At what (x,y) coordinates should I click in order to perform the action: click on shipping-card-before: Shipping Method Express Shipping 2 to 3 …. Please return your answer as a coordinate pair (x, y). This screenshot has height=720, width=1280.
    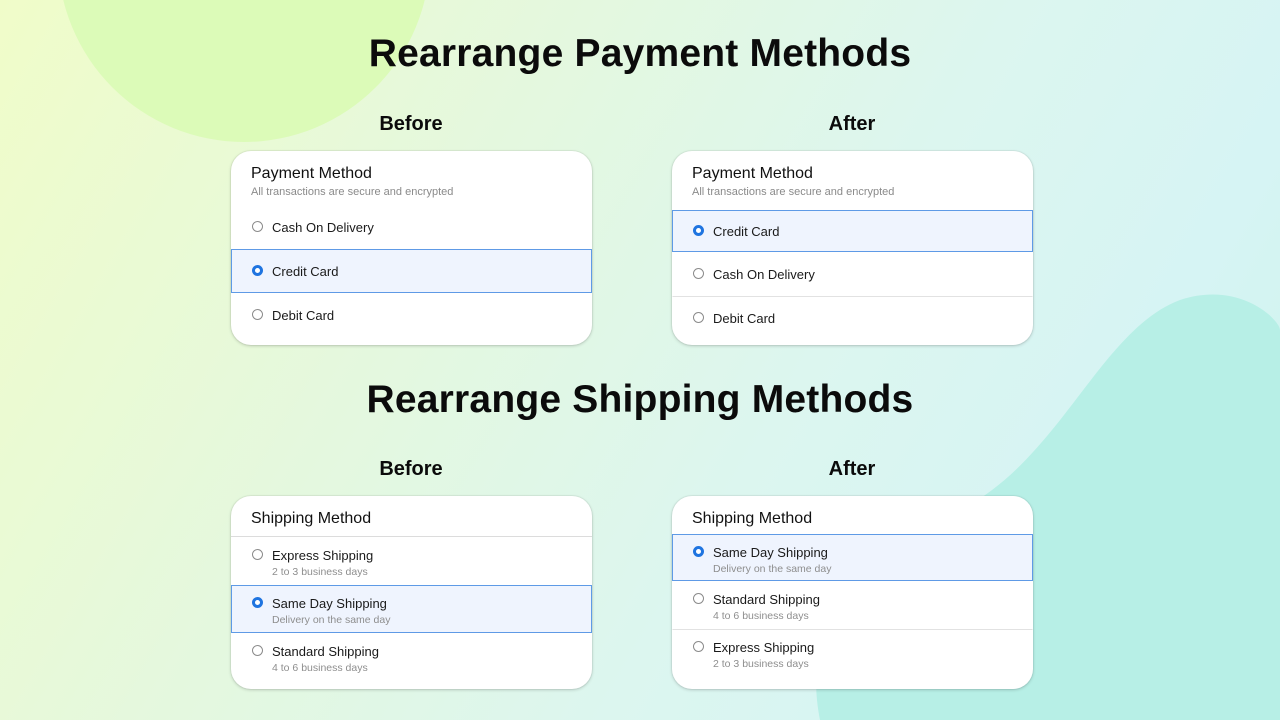
    Looking at the image, I should click on (411, 592).